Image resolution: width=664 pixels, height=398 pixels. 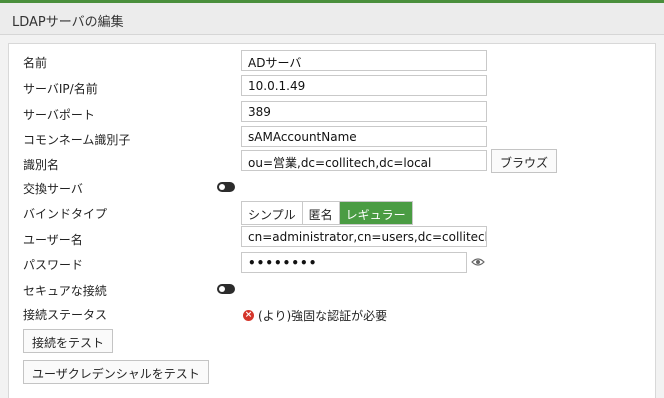 I want to click on server-ip-input: 10.0.1.49, so click(x=364, y=85).